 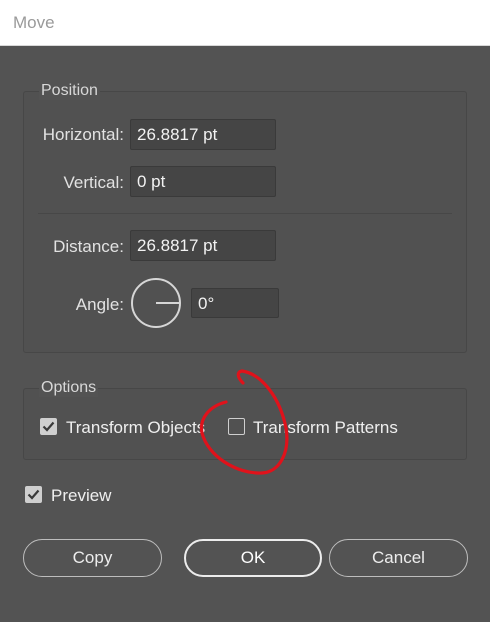 What do you see at coordinates (135, 428) in the screenshot?
I see `transform-objects-label: Transform Objects` at bounding box center [135, 428].